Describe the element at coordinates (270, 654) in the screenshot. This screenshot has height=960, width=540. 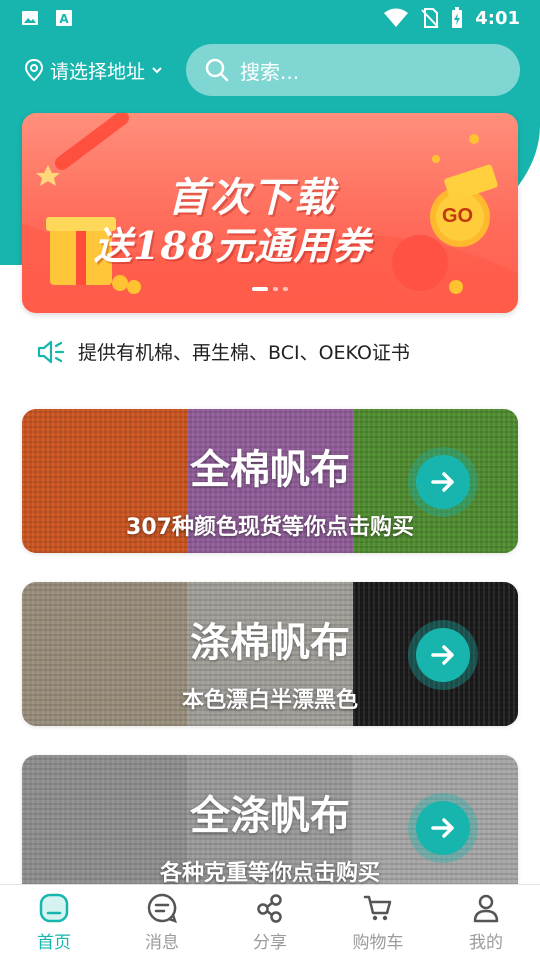
I see `category-card-polycotton: 涤棉帆布 本色漂白半漂黑色` at that location.